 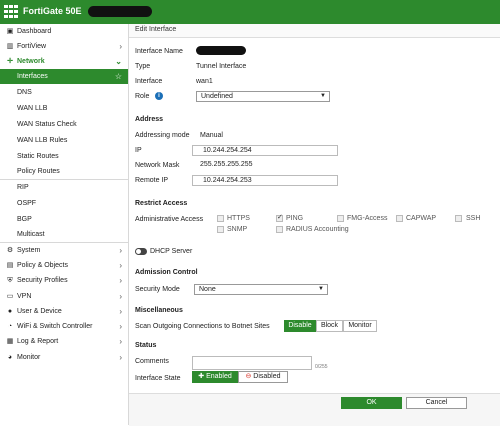 What do you see at coordinates (321, 367) in the screenshot?
I see `comments-counter: 0/255` at bounding box center [321, 367].